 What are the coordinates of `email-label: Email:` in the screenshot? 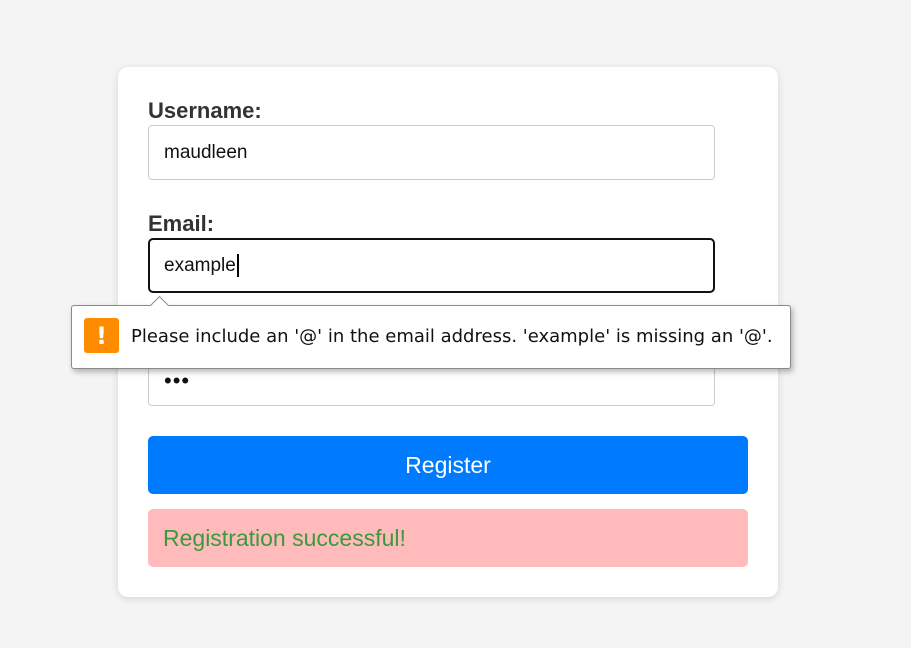 It's located at (181, 223).